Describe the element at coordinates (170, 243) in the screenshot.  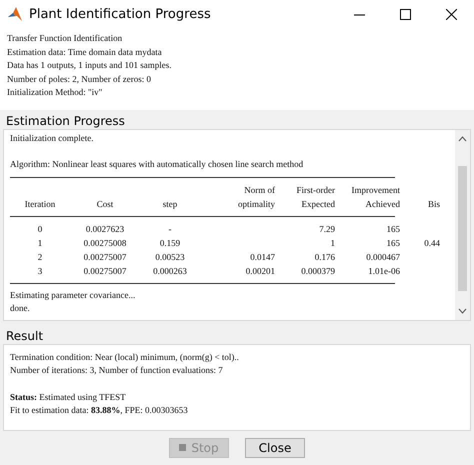
I see `table-cell-text: 0.159` at that location.